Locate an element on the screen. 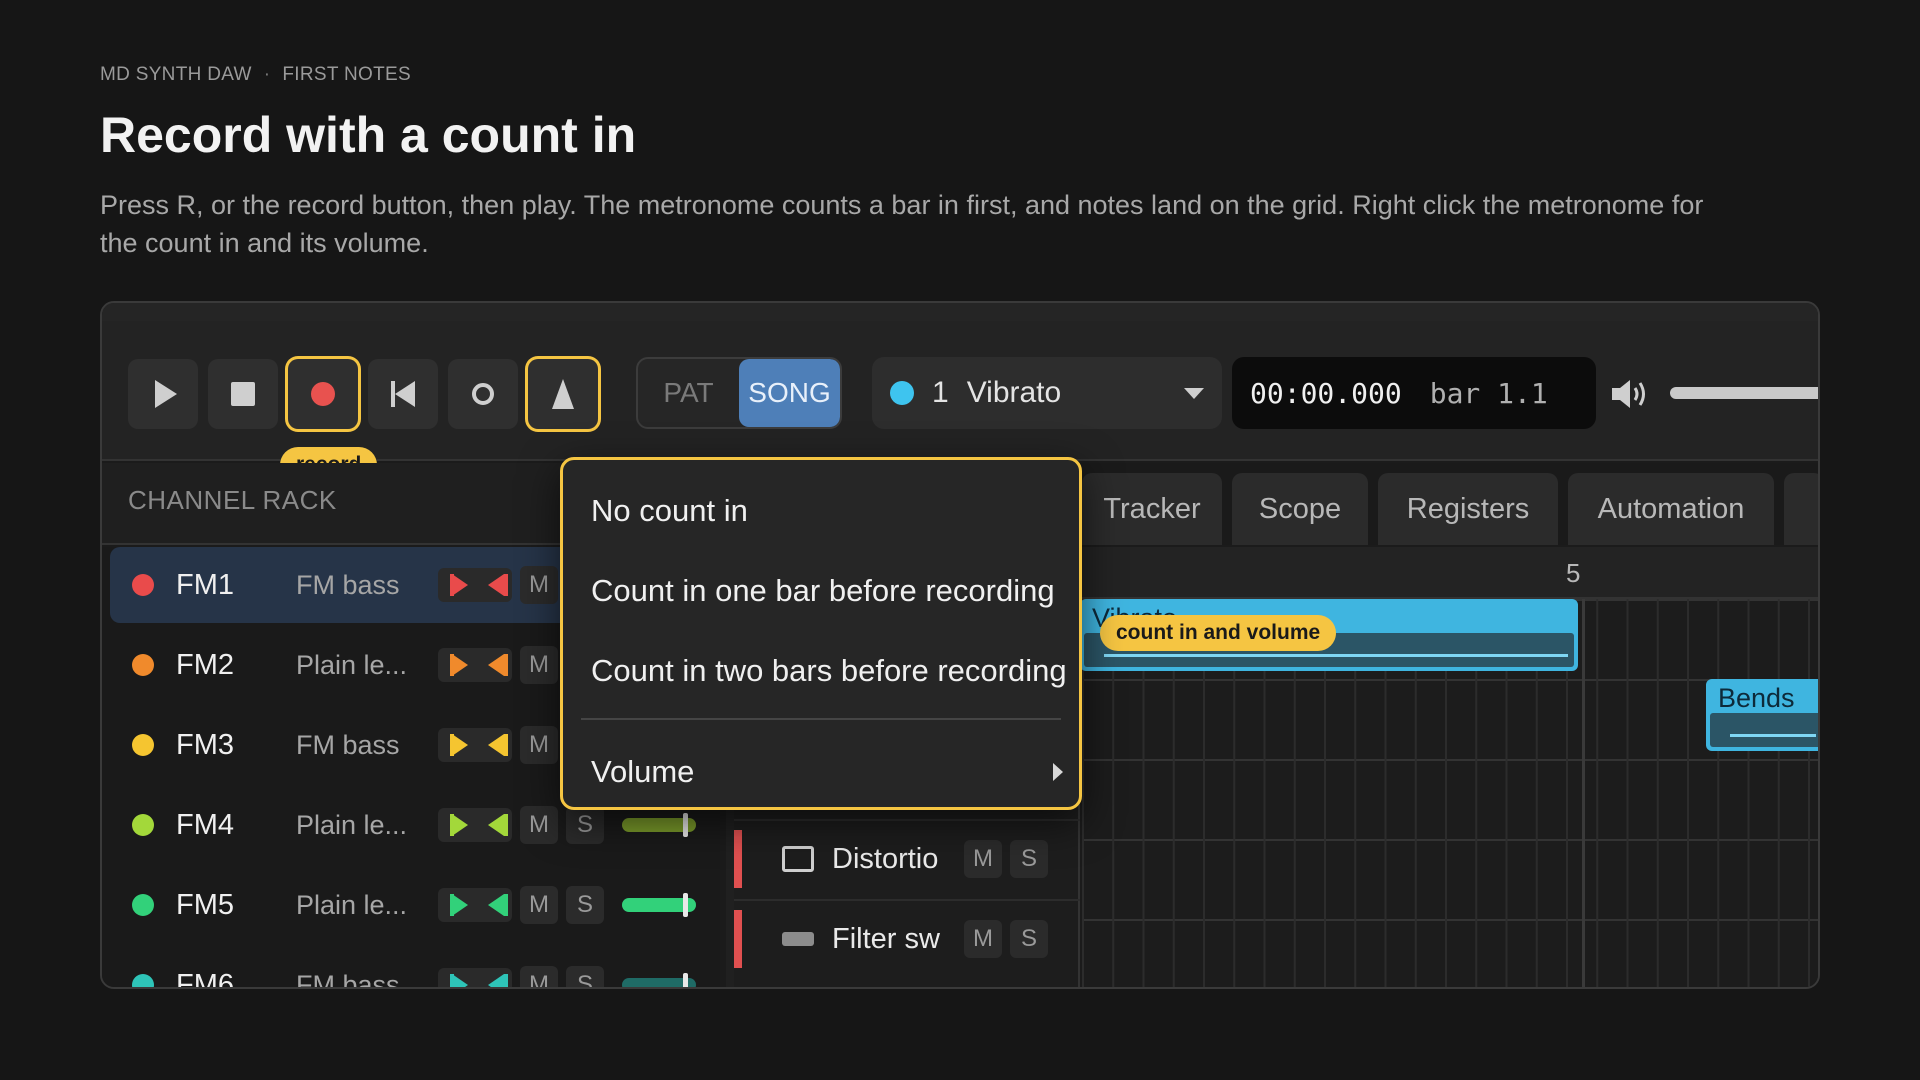  pattern-song-toggle: PAT SONG is located at coordinates (739, 393).